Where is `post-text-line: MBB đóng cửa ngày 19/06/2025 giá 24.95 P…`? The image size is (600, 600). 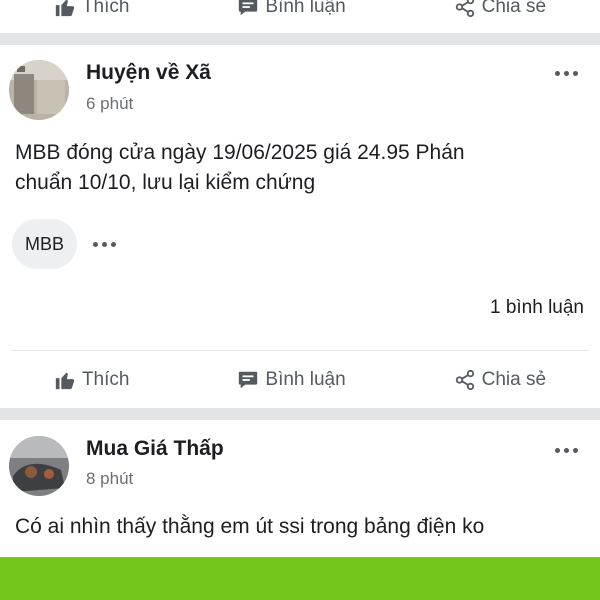
post-text-line: MBB đóng cửa ngày 19/06/2025 giá 24.95 P… is located at coordinates (240, 152).